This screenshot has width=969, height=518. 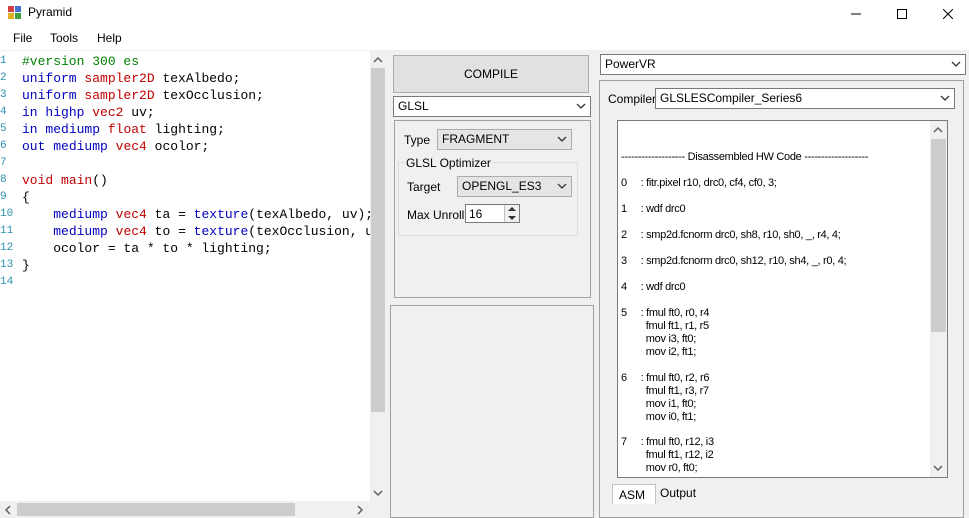 What do you see at coordinates (116, 146) in the screenshot?
I see `code-line: out mediump vec4 ocolor;` at bounding box center [116, 146].